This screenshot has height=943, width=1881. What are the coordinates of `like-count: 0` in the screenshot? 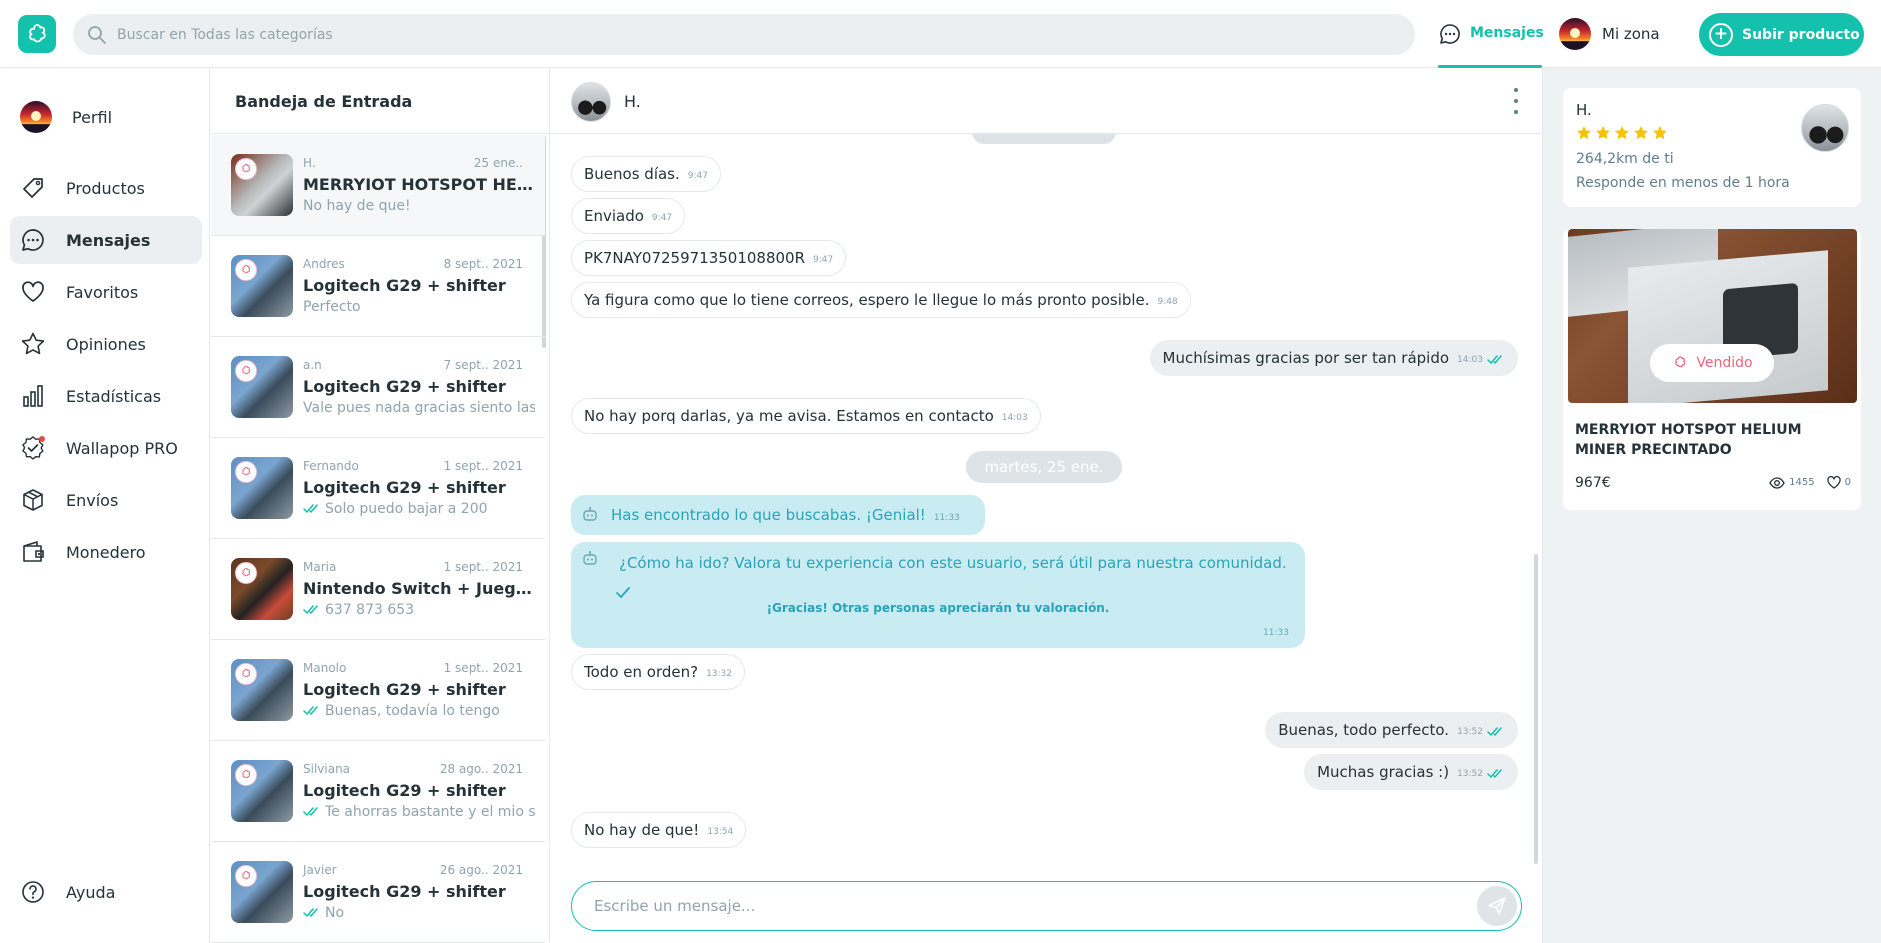 It's located at (1847, 482).